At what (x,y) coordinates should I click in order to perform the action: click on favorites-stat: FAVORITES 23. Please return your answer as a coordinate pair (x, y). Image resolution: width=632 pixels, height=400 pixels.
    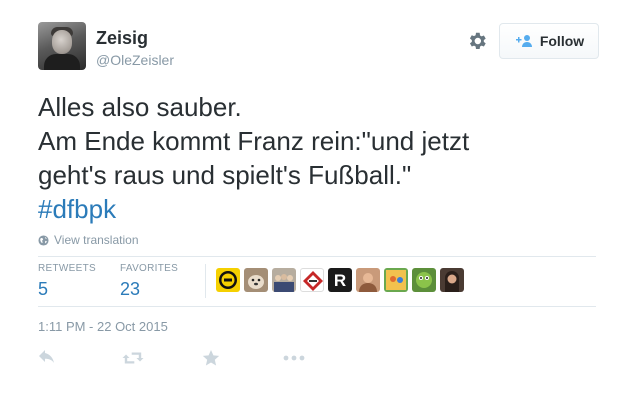
    Looking at the image, I should click on (149, 281).